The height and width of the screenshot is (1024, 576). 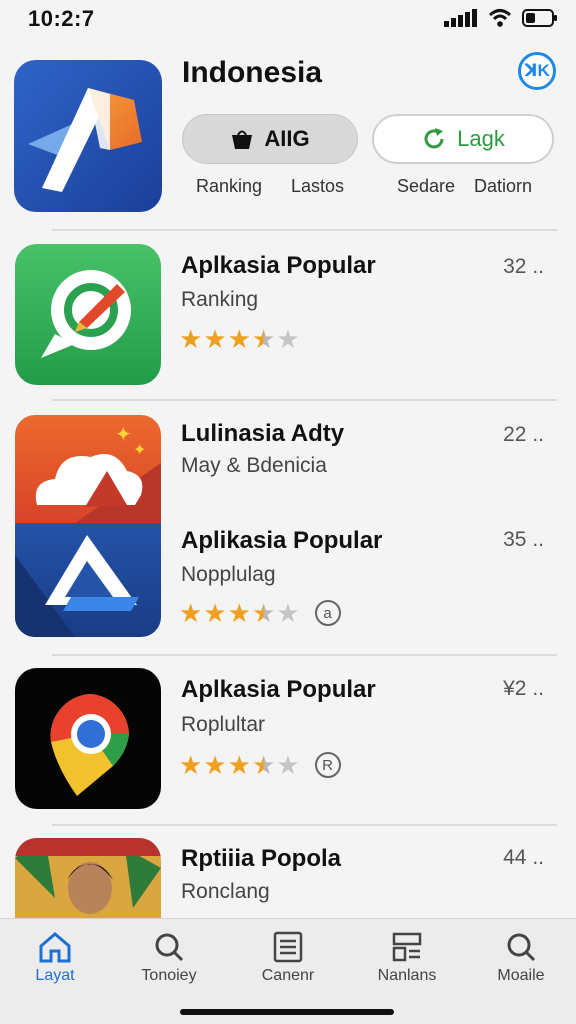 What do you see at coordinates (503, 186) in the screenshot?
I see `sub-label-datiorn: Datiorn` at bounding box center [503, 186].